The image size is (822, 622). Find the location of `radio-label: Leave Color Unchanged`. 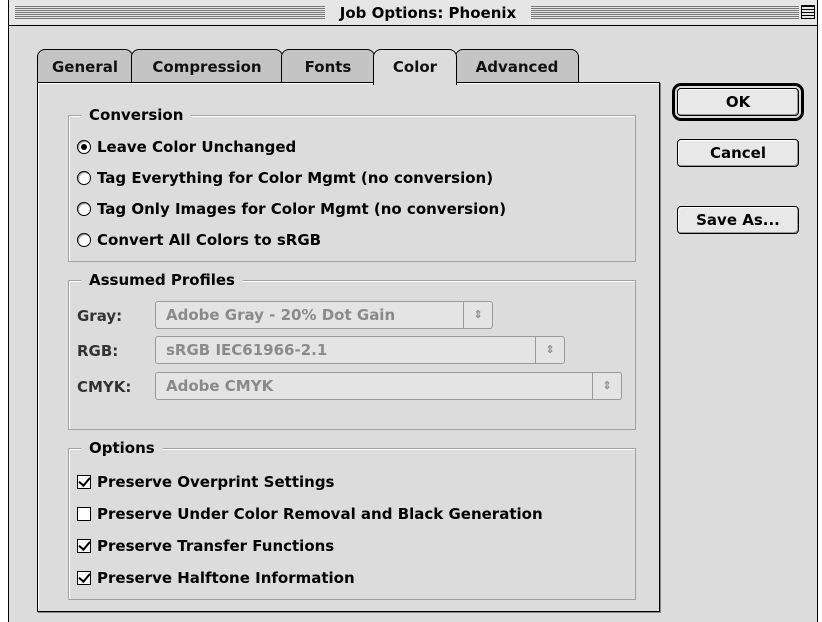

radio-label: Leave Color Unchanged is located at coordinates (197, 147).